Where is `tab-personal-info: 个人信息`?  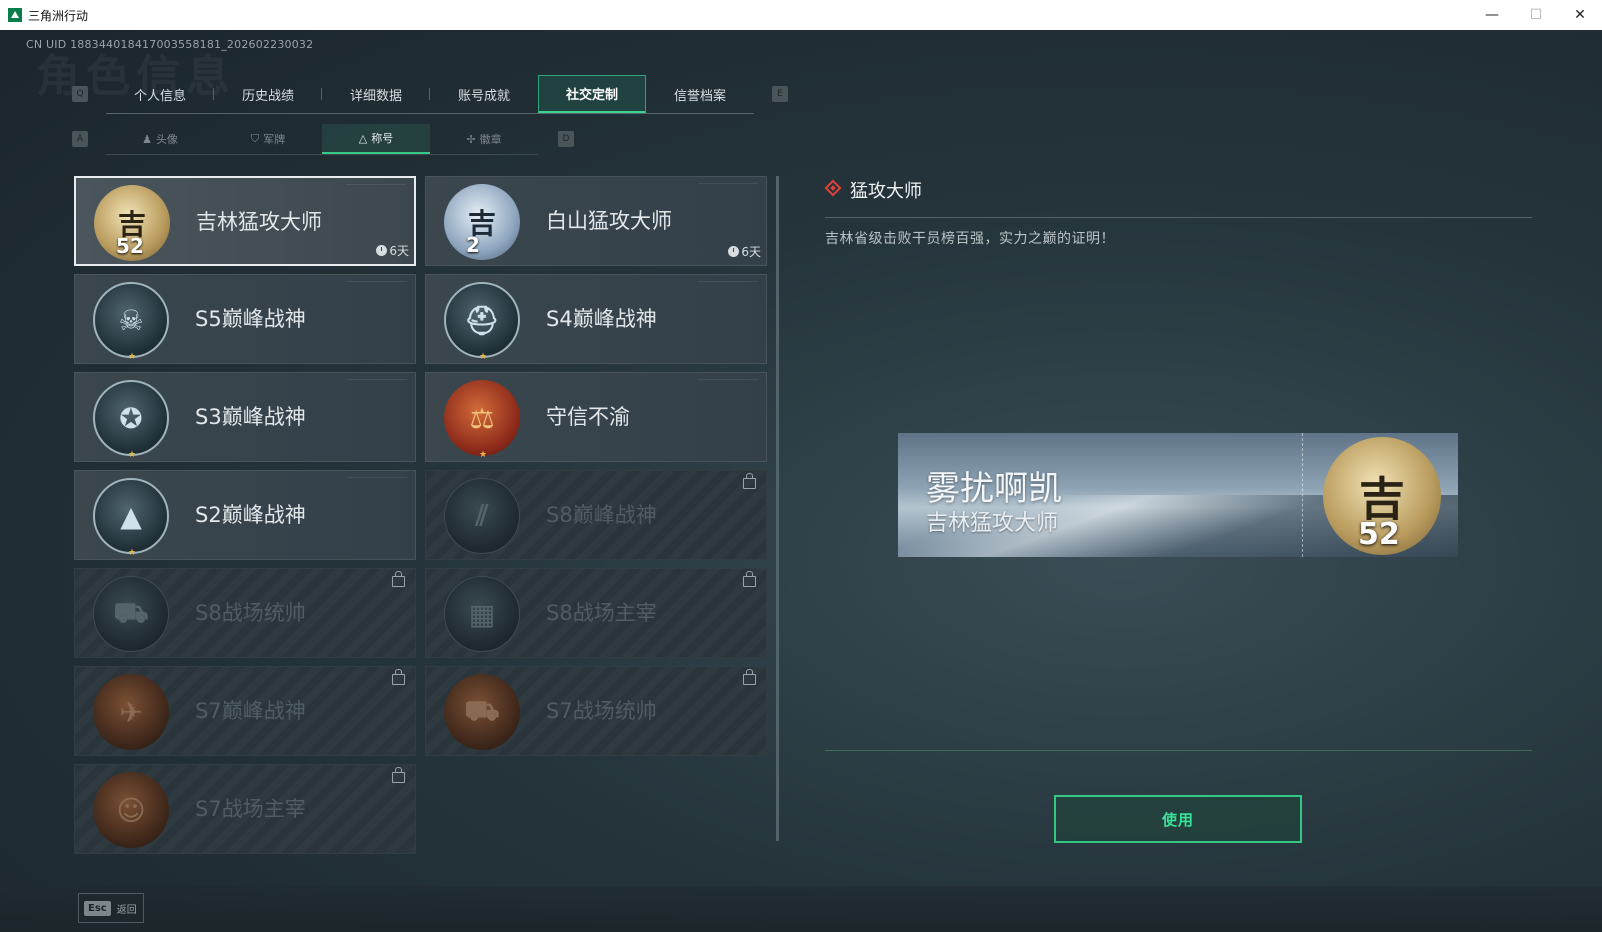 tab-personal-info: 个人信息 is located at coordinates (160, 94).